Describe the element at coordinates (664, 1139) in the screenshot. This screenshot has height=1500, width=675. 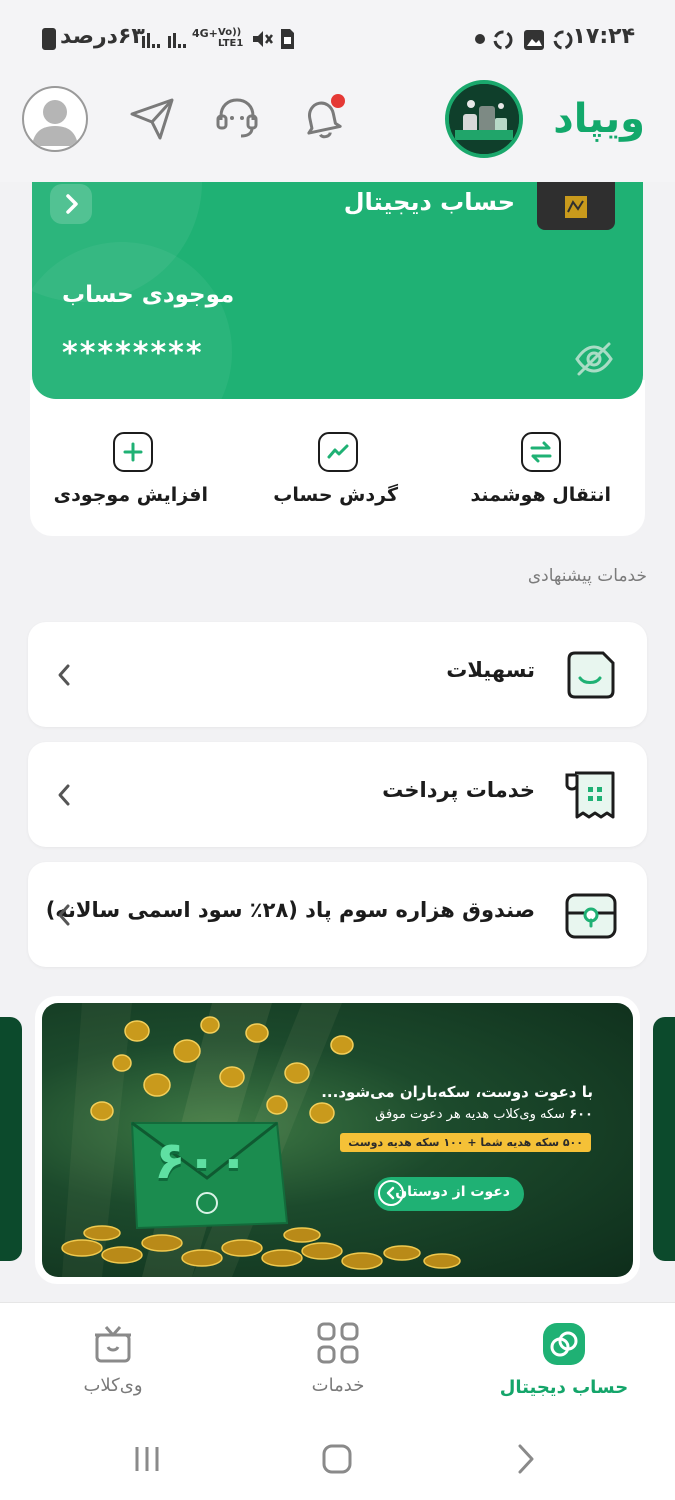
I see `carousel-peek-right` at that location.